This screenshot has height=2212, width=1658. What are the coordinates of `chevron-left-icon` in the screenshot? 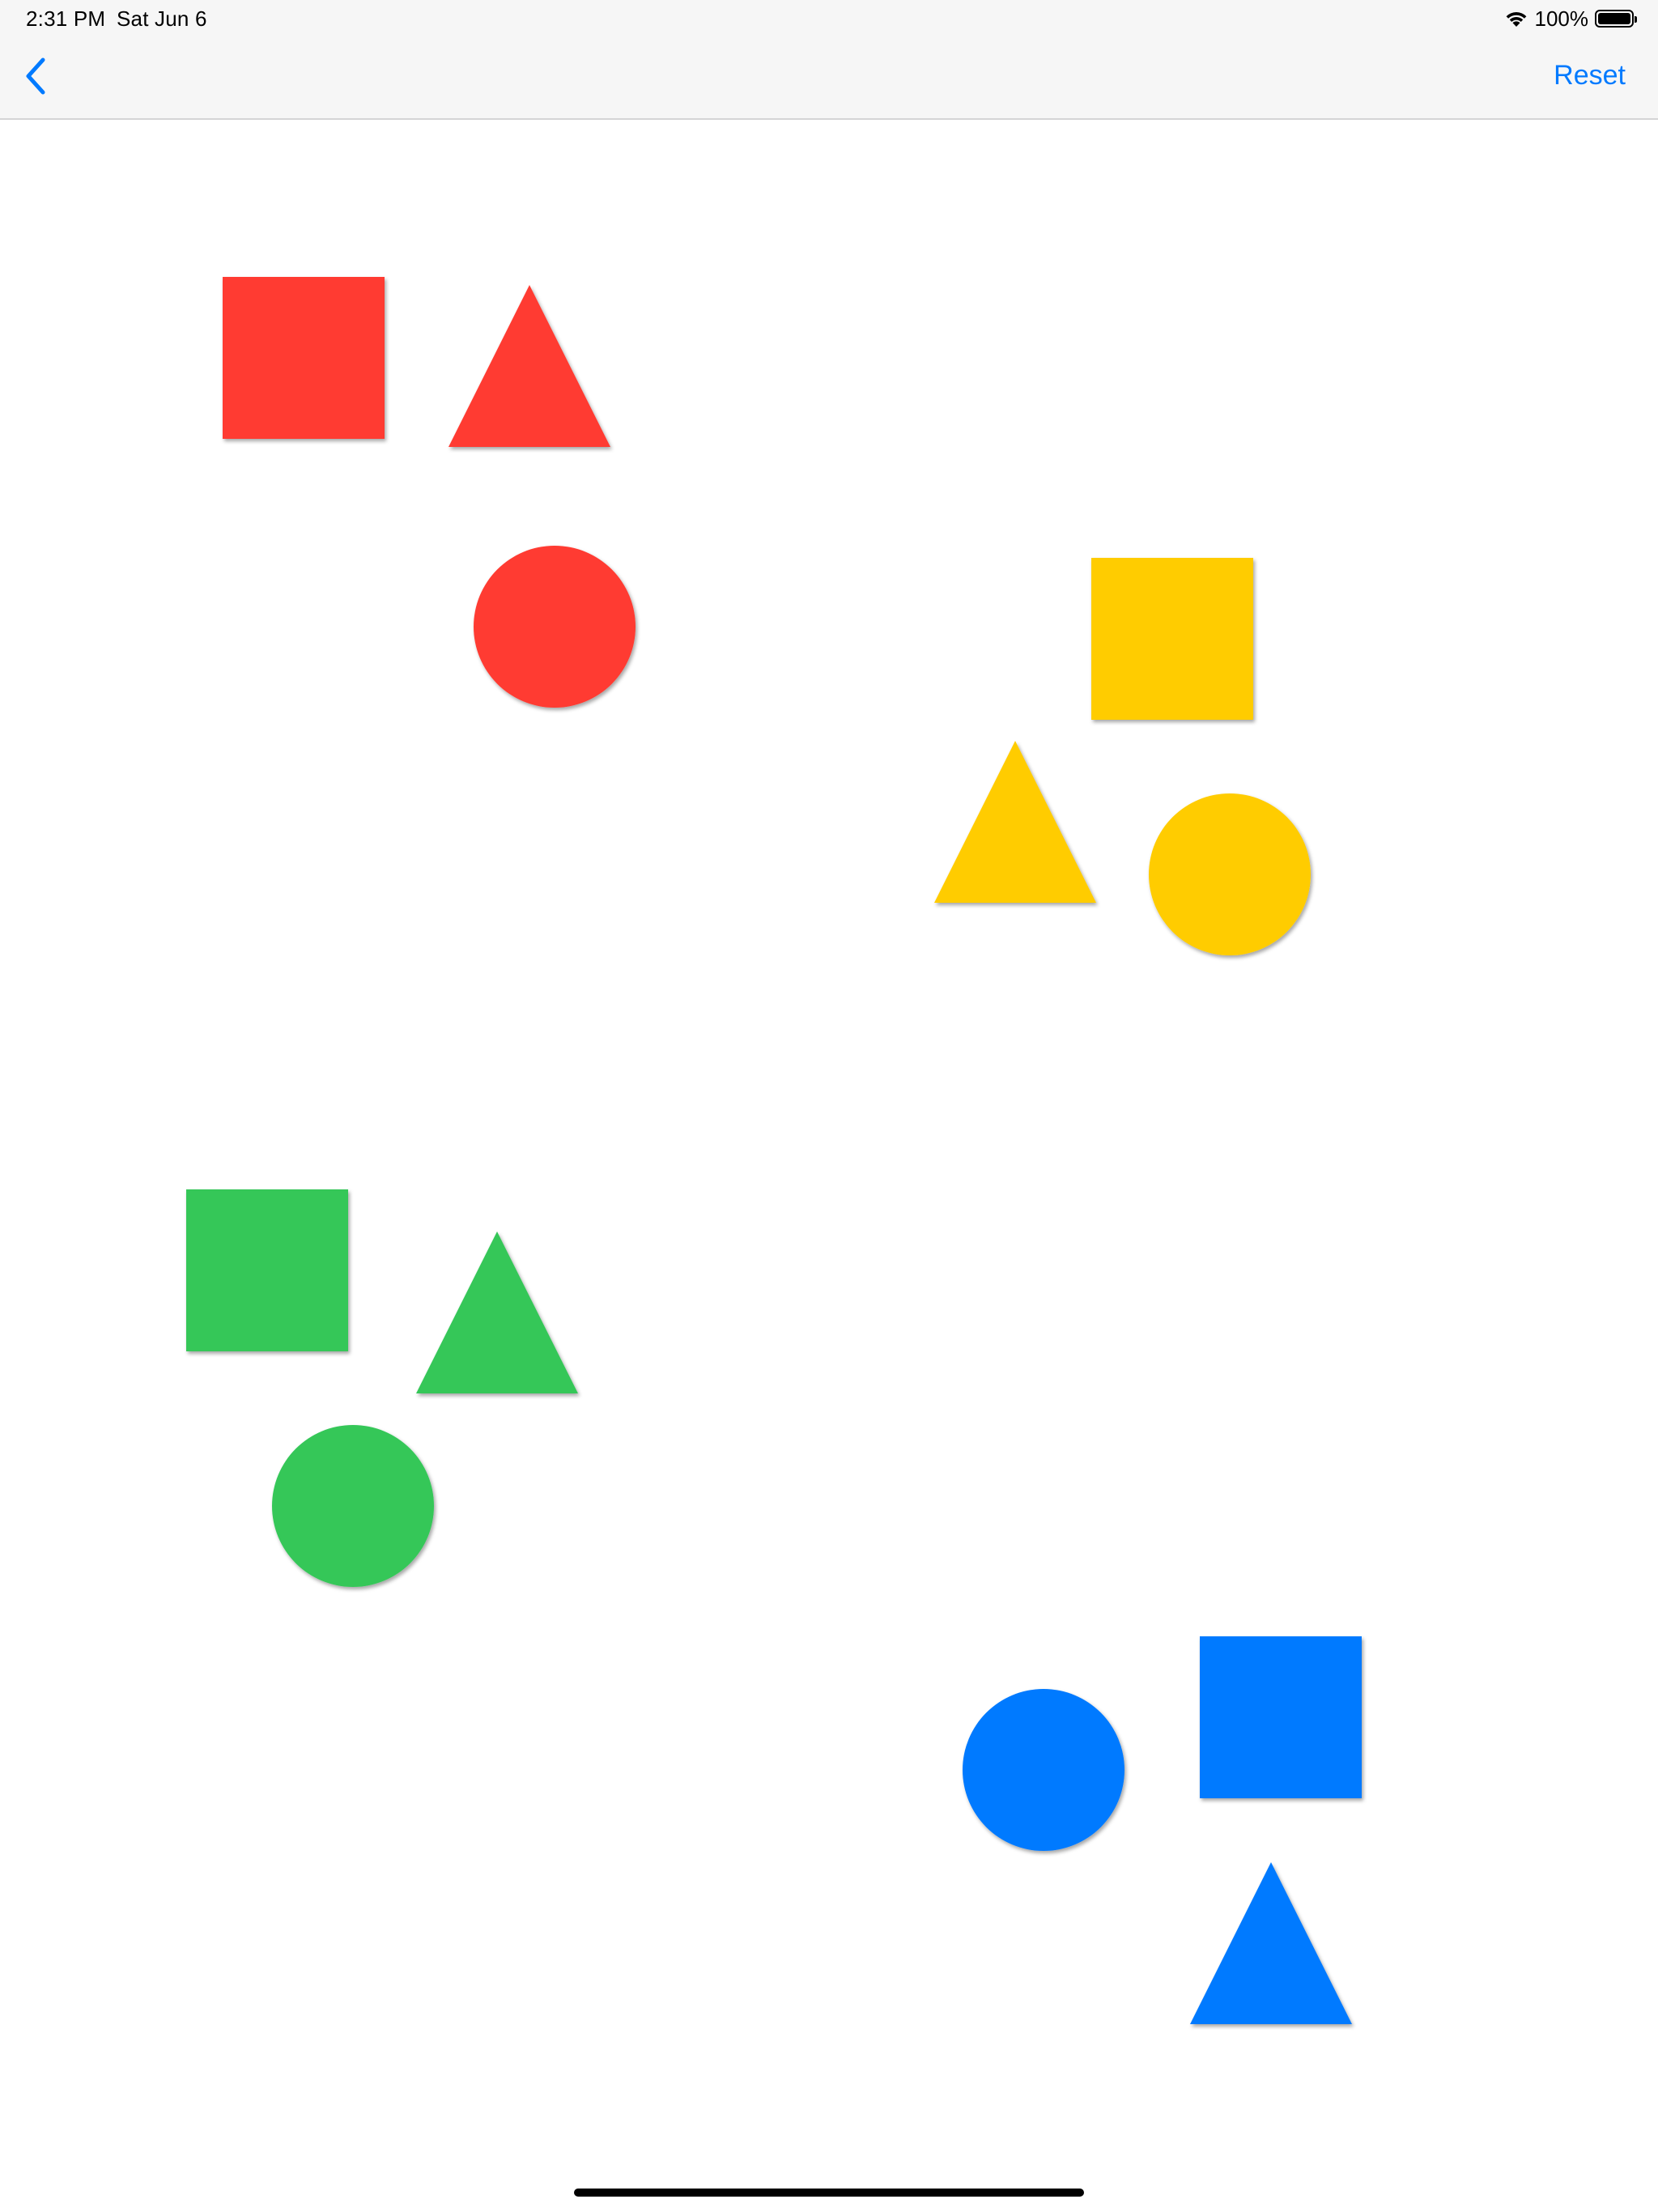 It's located at (35, 76).